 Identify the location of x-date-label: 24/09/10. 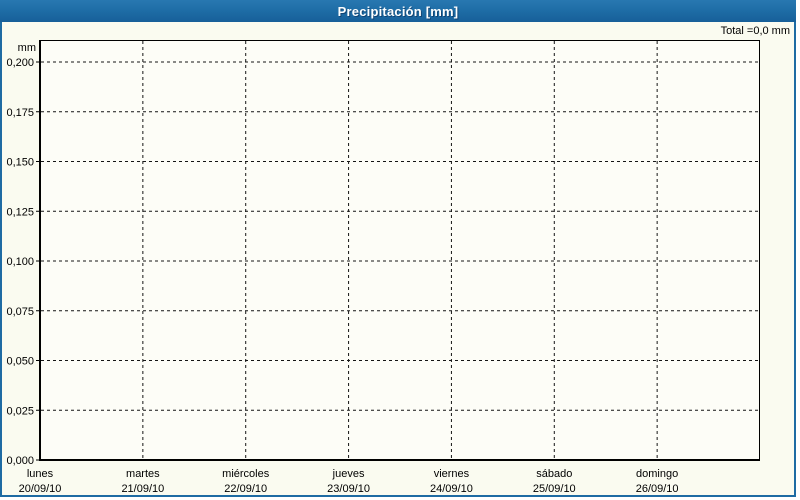
(451, 489).